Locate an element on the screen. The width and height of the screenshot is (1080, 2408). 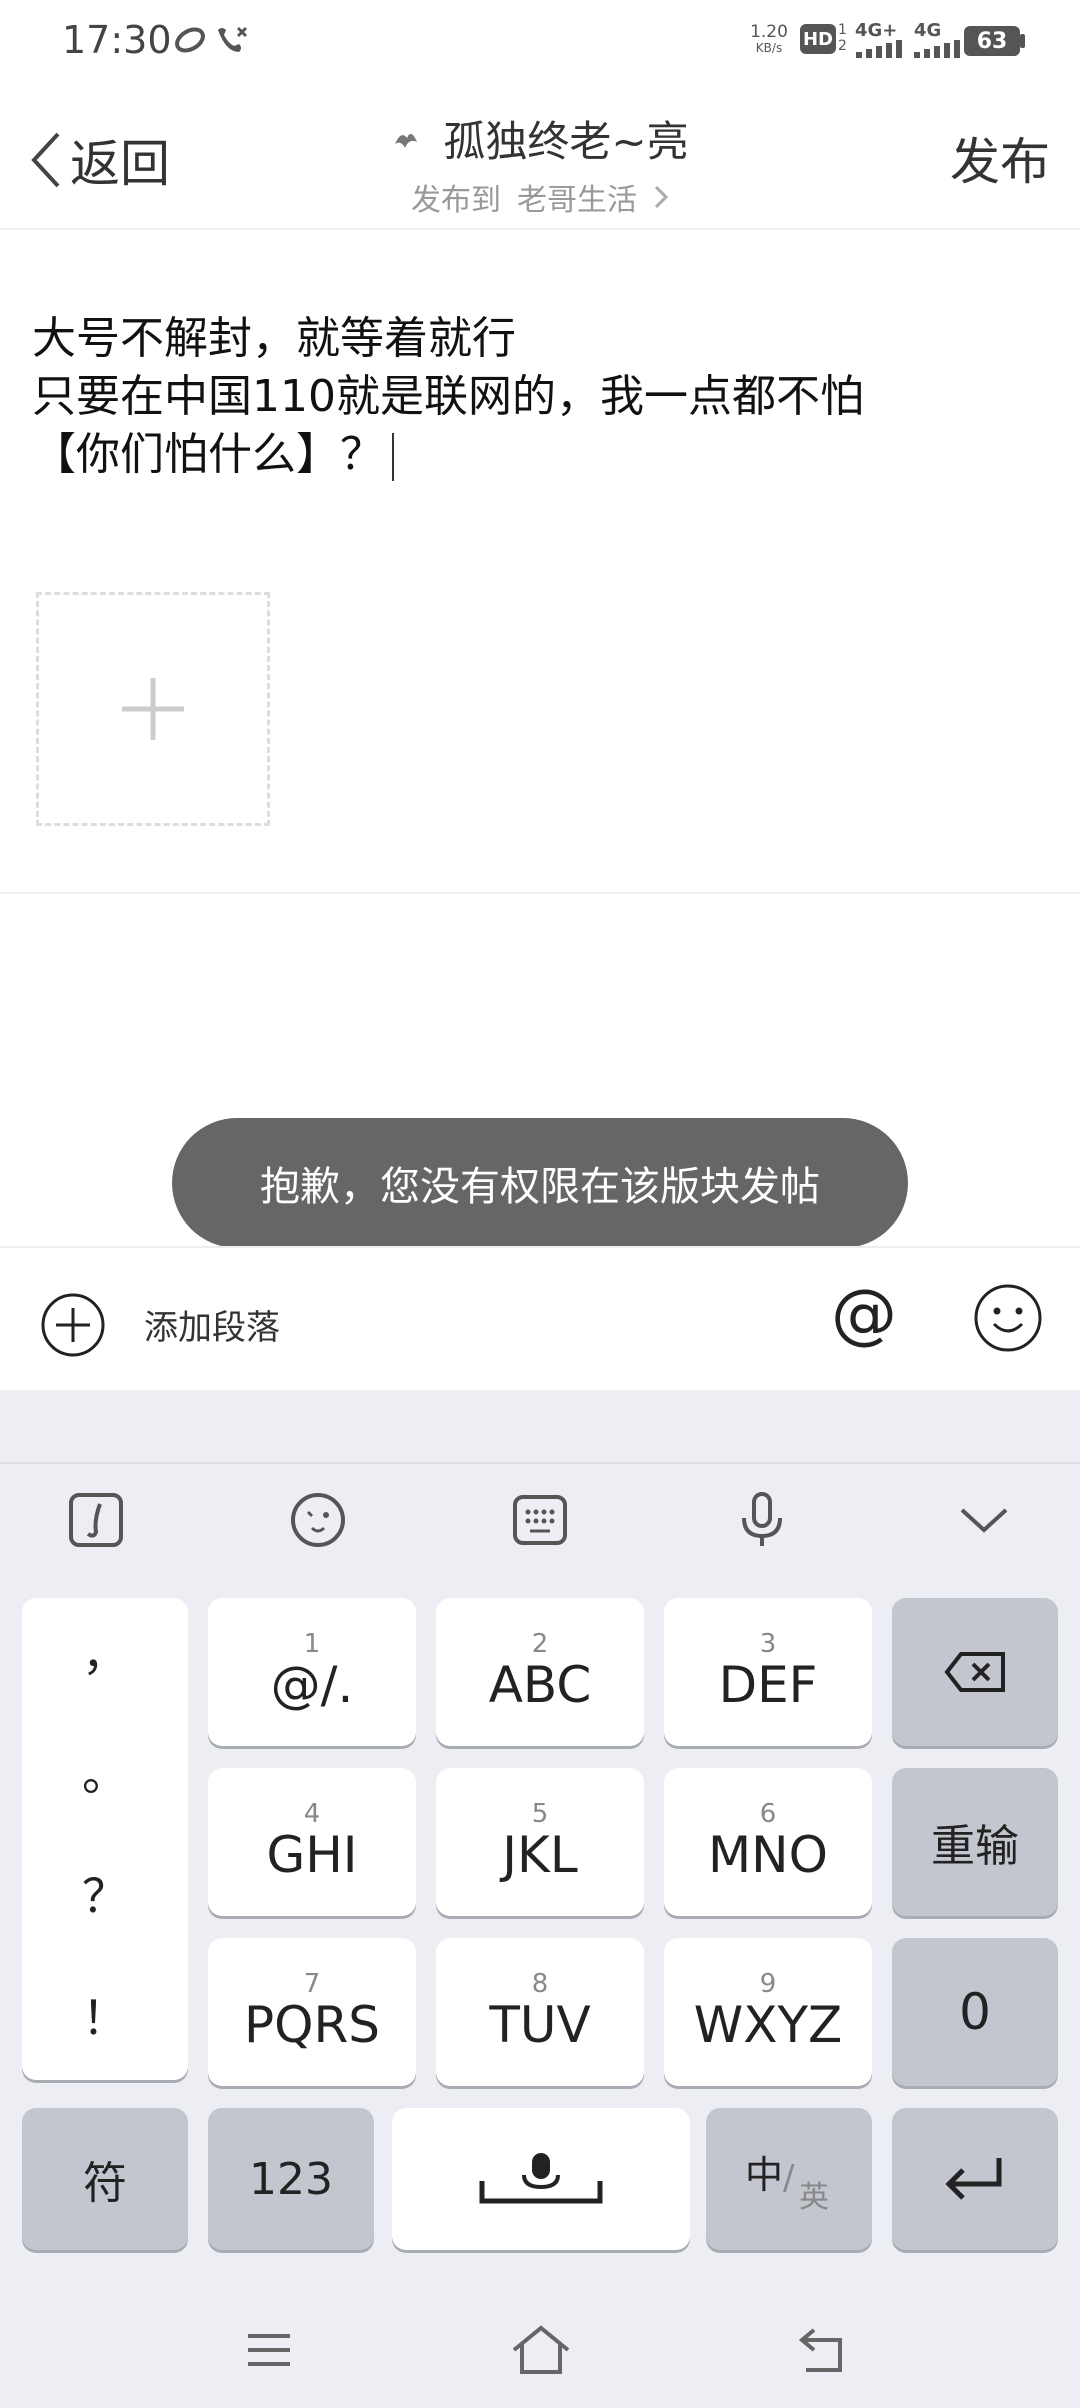
handwriting-icon is located at coordinates (96, 1520).